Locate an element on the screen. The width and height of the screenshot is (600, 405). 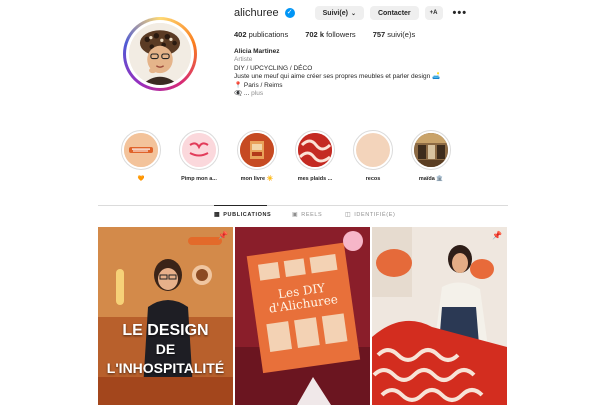
tab-reels: ▣ REELS is located at coordinates (307, 215).